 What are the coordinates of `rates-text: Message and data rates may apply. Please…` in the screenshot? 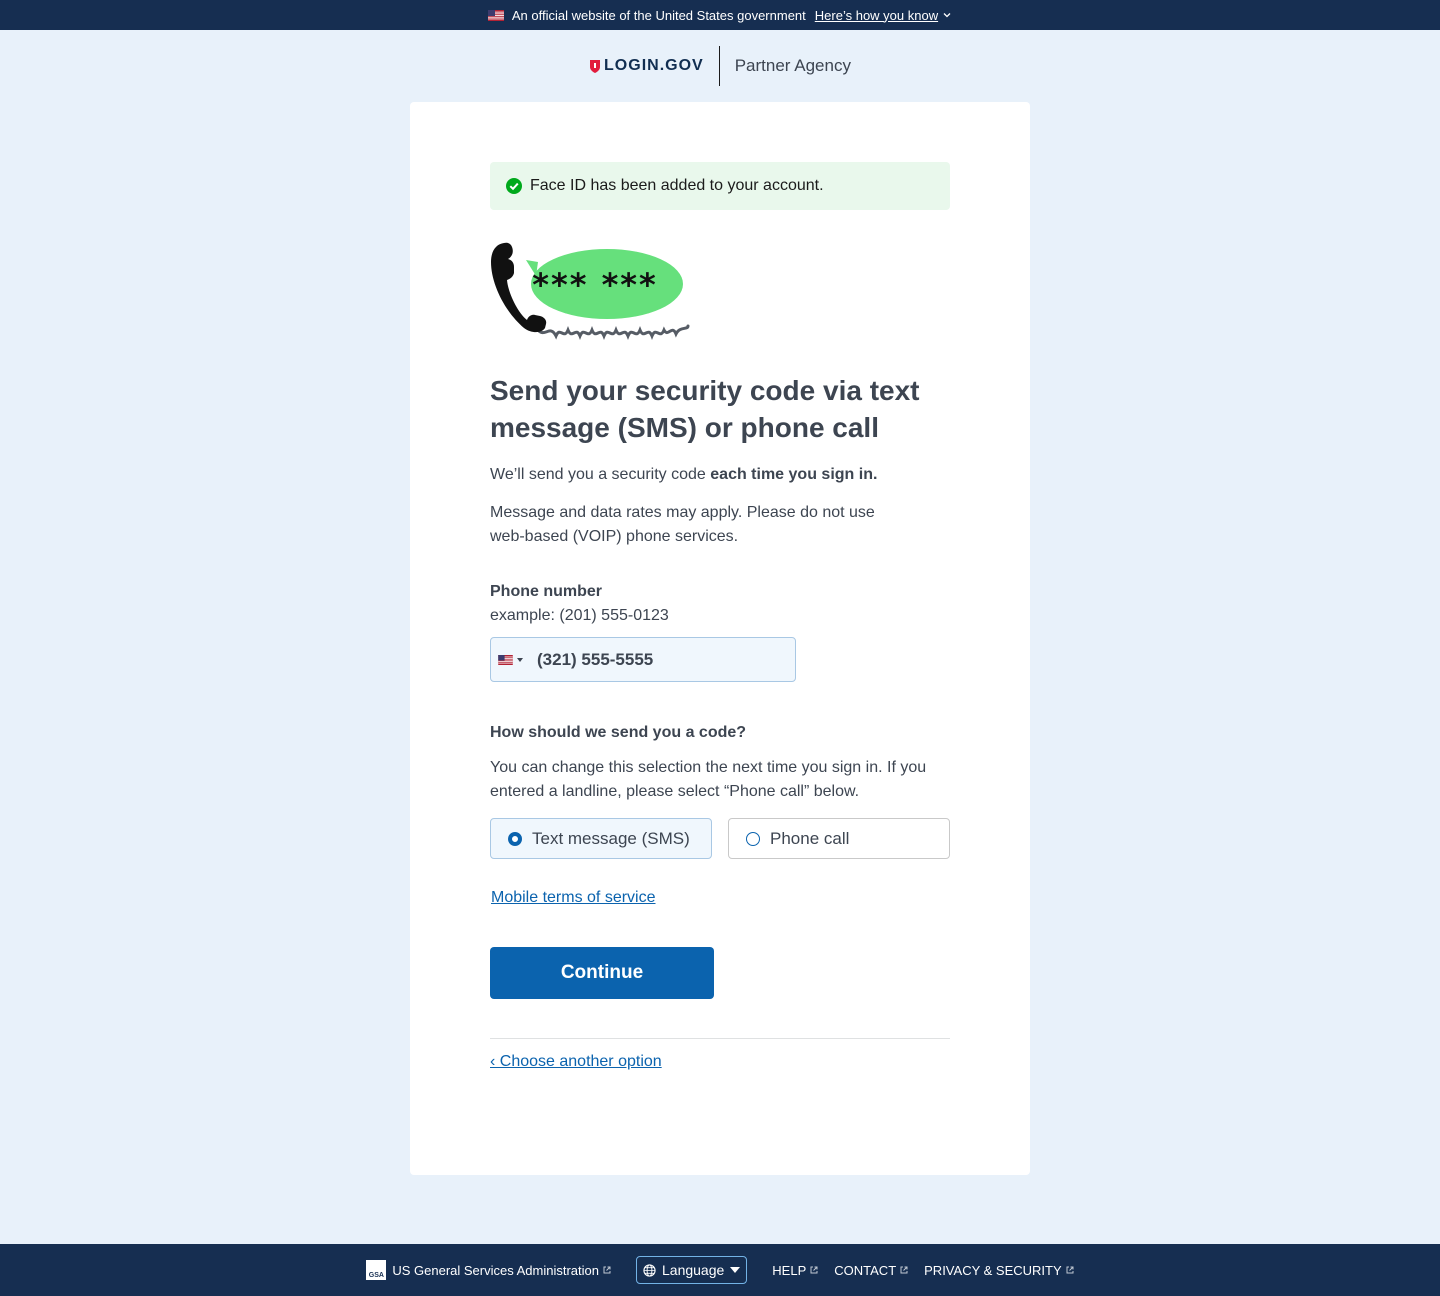 It's located at (682, 524).